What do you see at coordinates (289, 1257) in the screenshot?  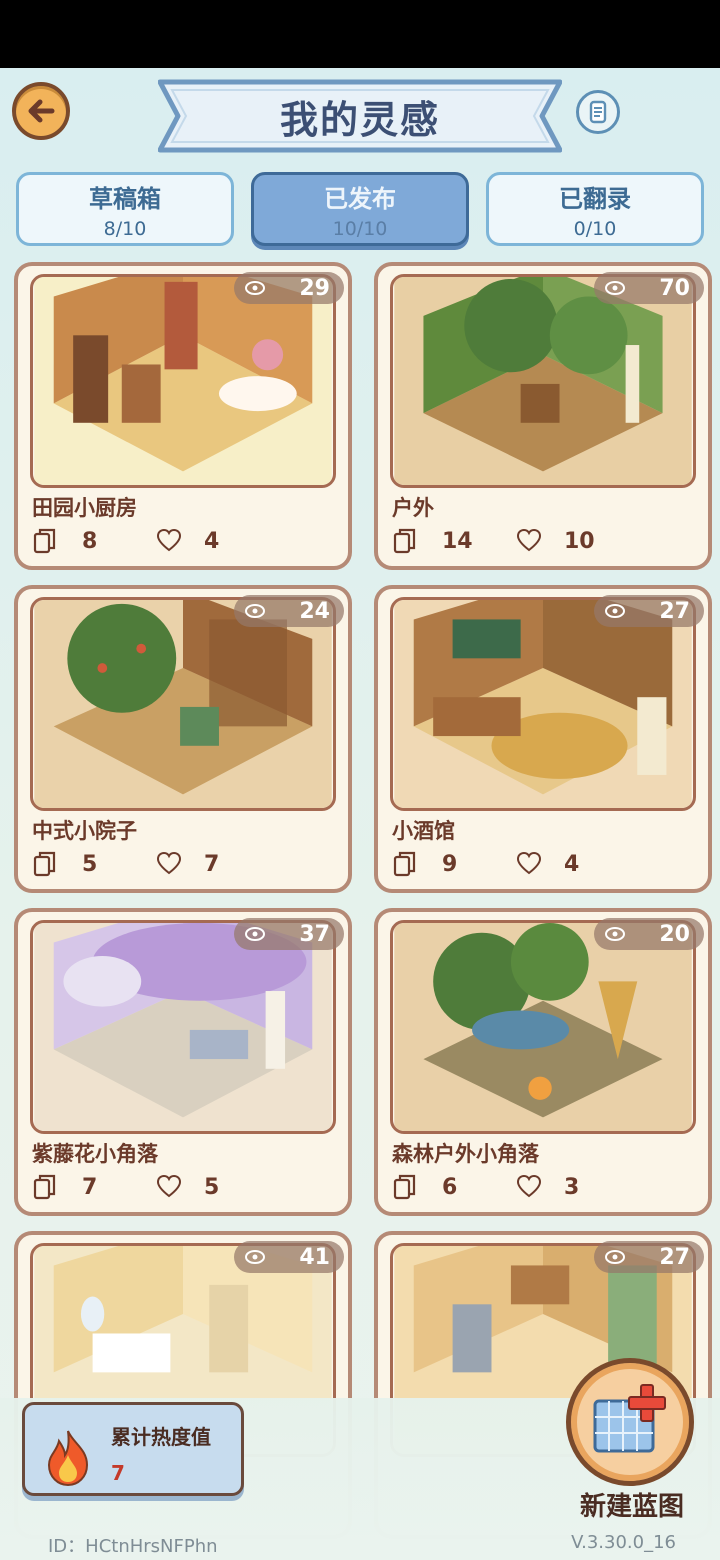 I see `view-count-badge: 41` at bounding box center [289, 1257].